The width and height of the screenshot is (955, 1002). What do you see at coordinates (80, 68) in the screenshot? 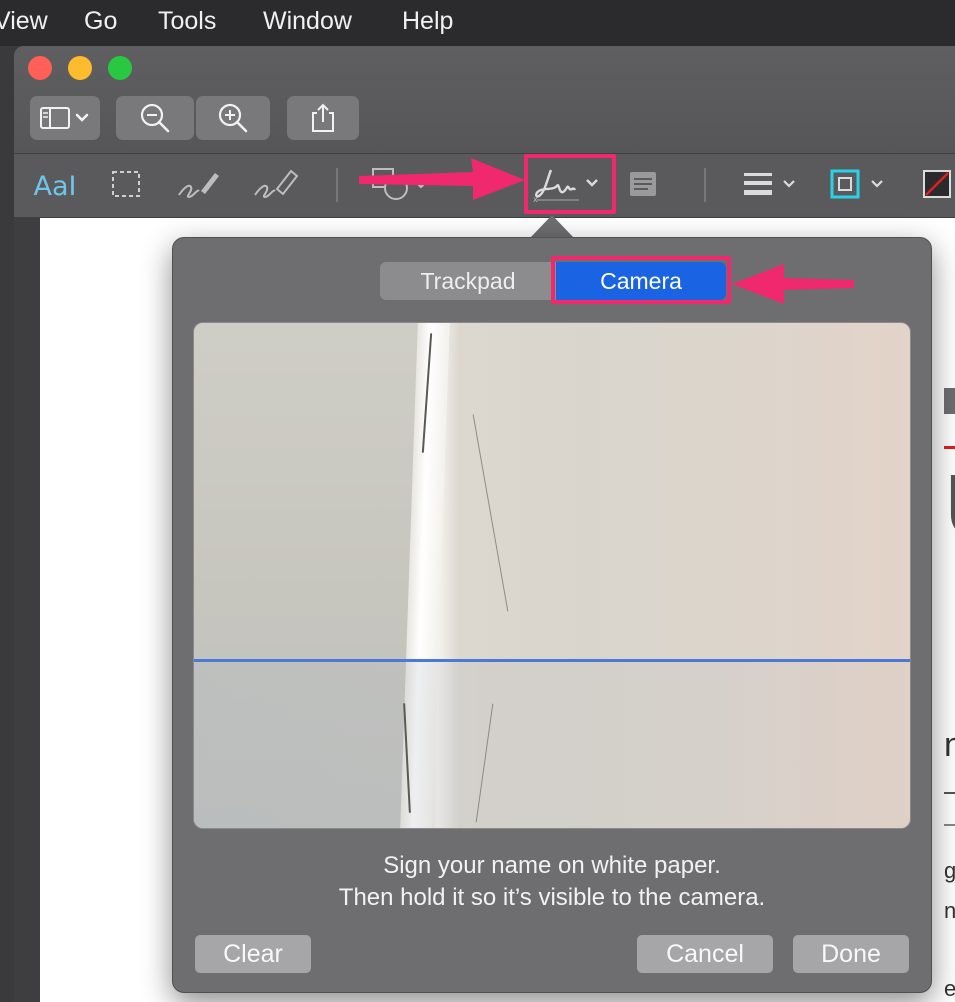
I see `minimize-window-button` at bounding box center [80, 68].